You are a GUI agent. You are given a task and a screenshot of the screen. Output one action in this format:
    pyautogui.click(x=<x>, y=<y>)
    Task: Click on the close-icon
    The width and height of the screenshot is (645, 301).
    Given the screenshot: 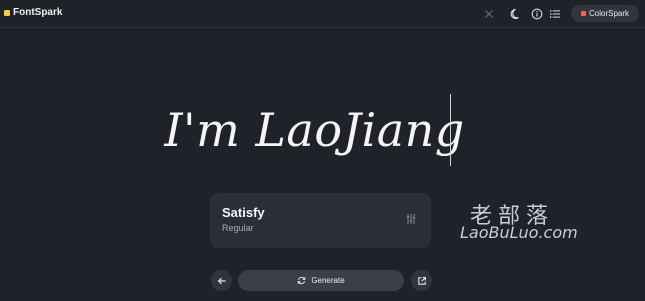 What is the action you would take?
    pyautogui.click(x=489, y=14)
    